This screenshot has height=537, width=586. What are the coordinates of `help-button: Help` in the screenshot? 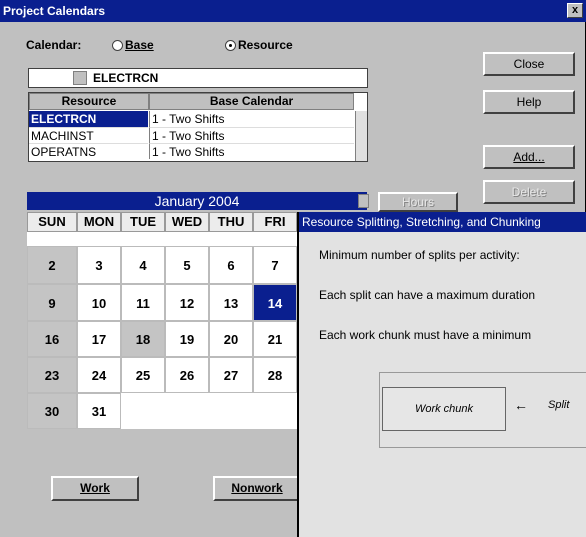 It's located at (529, 102).